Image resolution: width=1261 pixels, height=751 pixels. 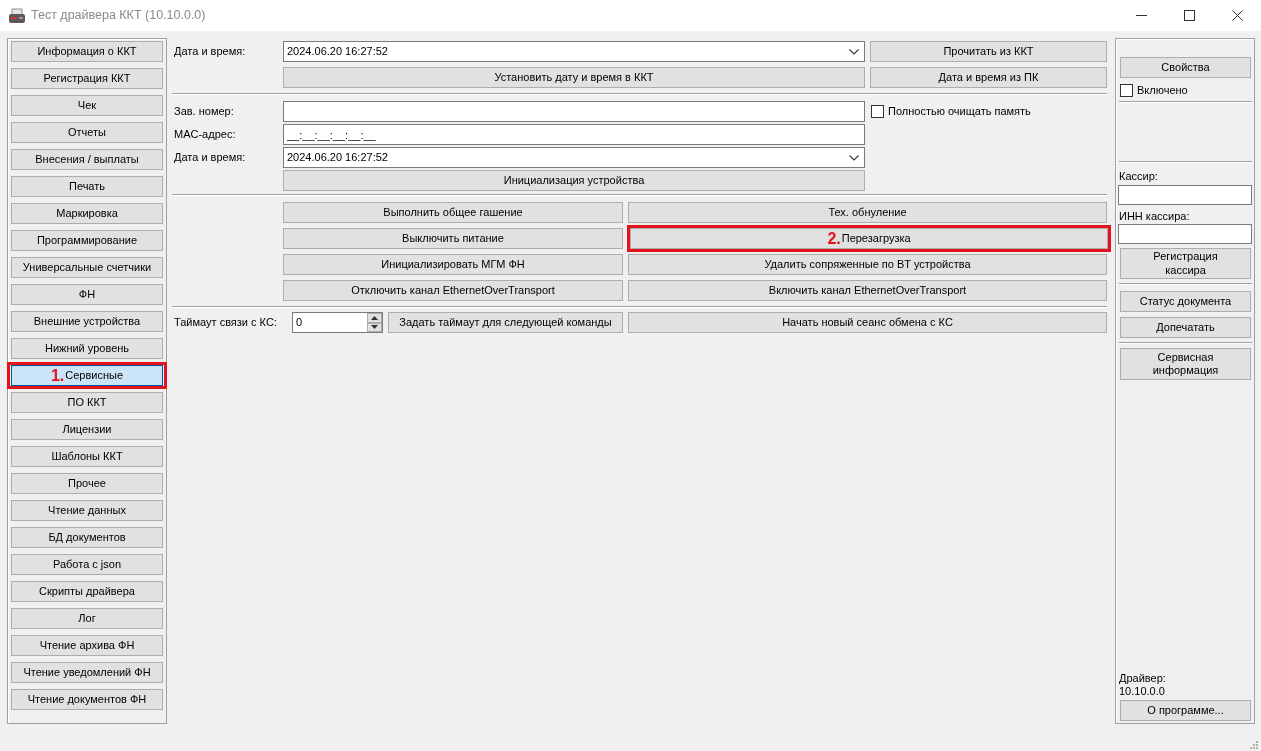 What do you see at coordinates (453, 238) in the screenshot?
I see `action-button: Выключить питание` at bounding box center [453, 238].